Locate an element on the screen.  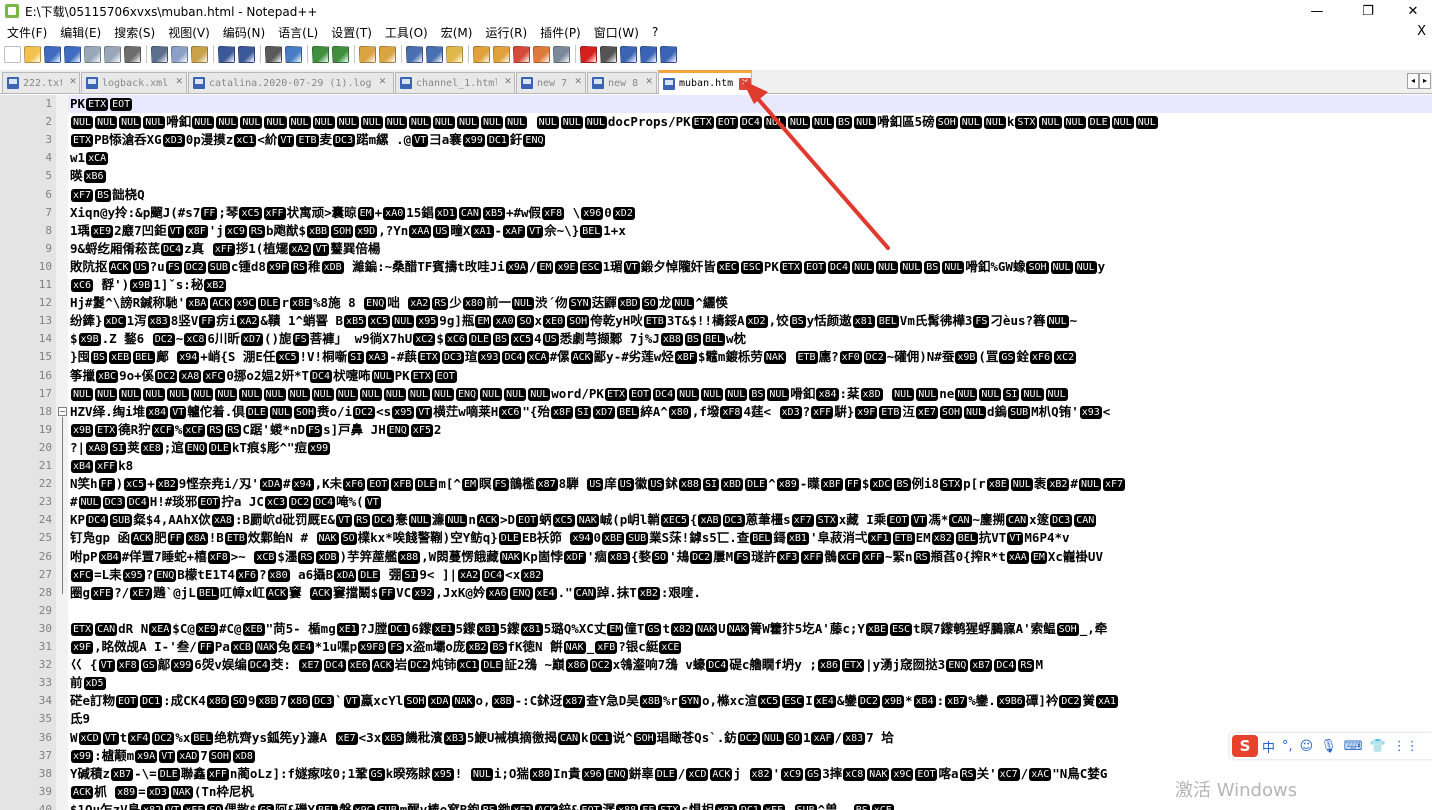
tab-4: new 7 ✕ is located at coordinates (551, 82).